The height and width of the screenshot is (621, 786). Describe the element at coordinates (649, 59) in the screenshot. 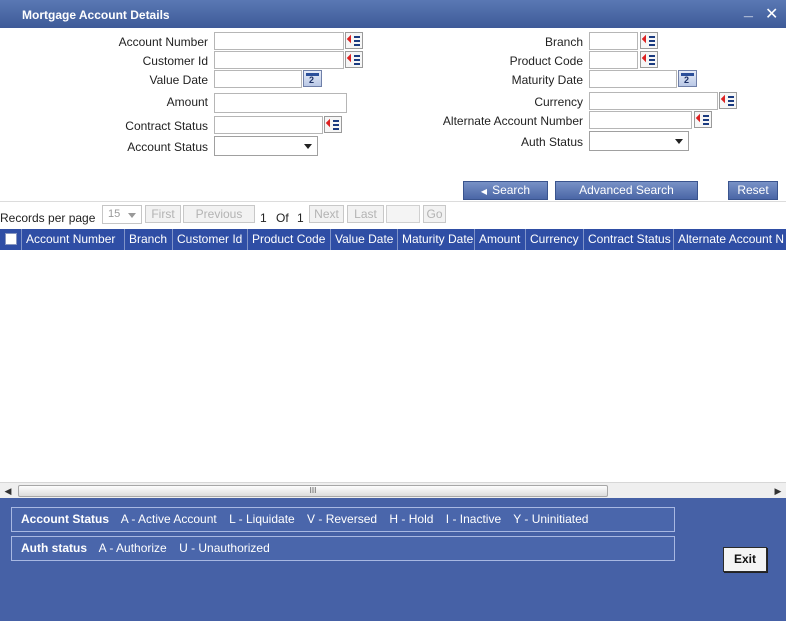

I see `product-code-lov-icon` at that location.